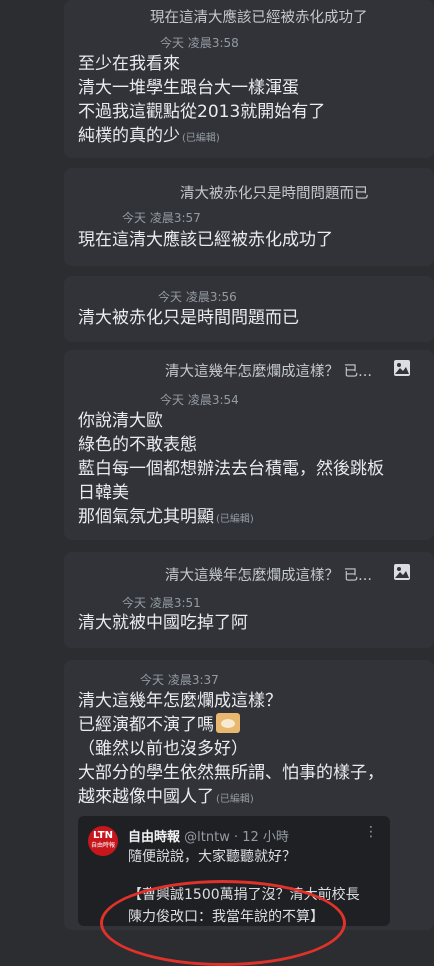 The height and width of the screenshot is (966, 434). Describe the element at coordinates (259, 16) in the screenshot. I see `reply-preview: 現在這清大應該已經被赤化成功了` at that location.